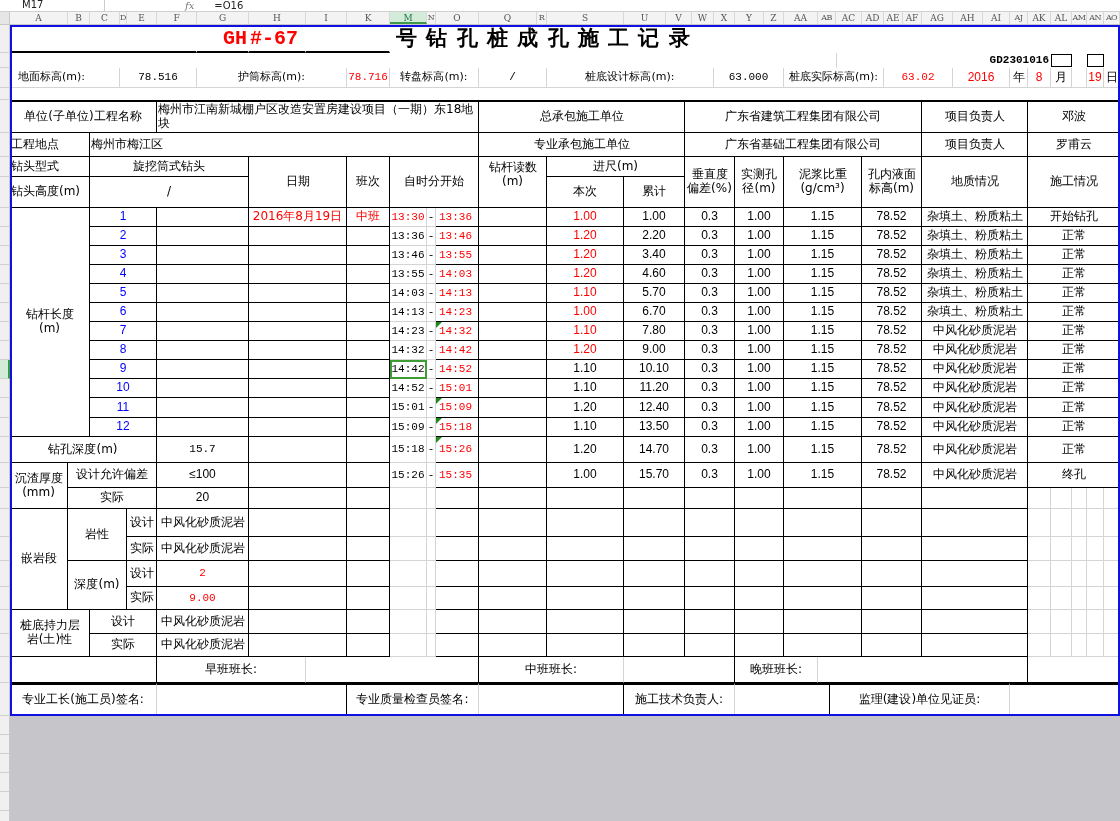 Image resolution: width=1120 pixels, height=821 pixels. What do you see at coordinates (1039, 18) in the screenshot?
I see `column-header: AK` at bounding box center [1039, 18].